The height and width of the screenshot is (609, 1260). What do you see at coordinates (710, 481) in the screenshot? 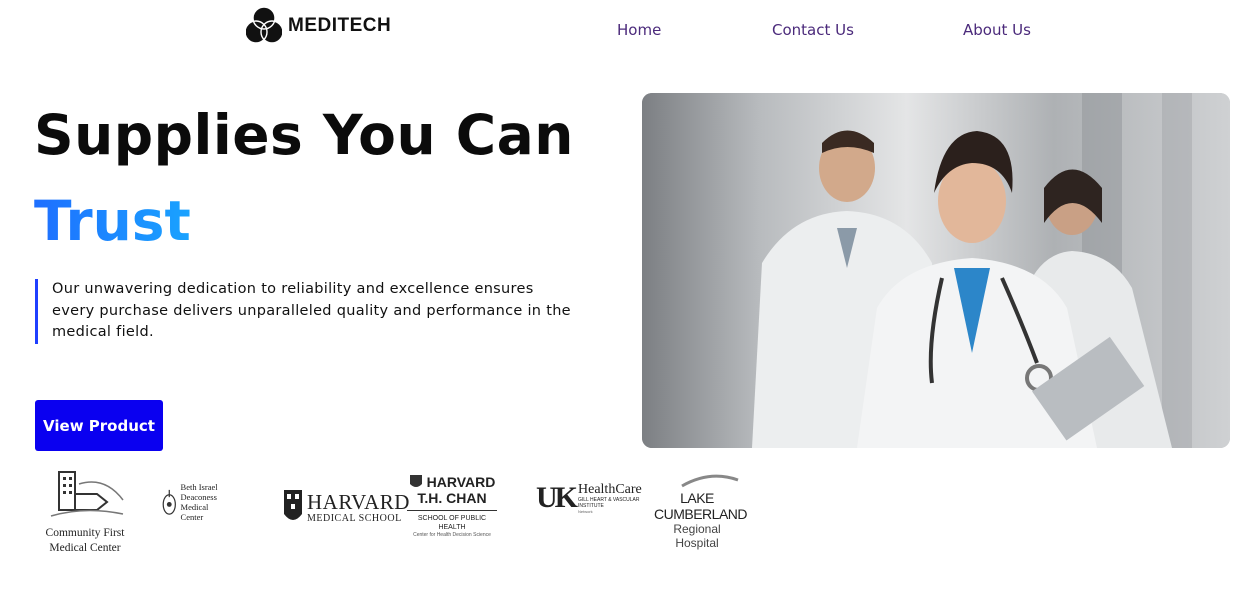
I see `swoosh-arc-icon` at bounding box center [710, 481].